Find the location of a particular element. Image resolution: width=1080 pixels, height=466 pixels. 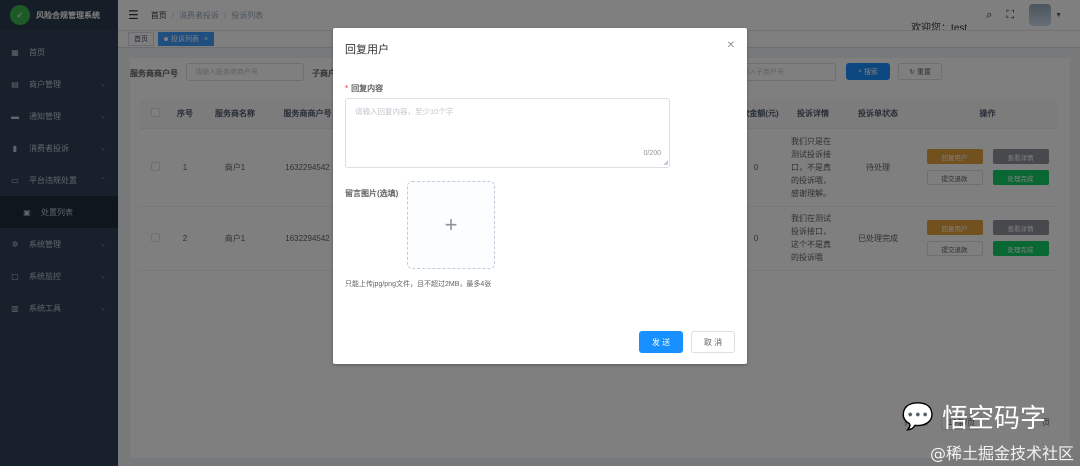

dialog-title: 回复用户 is located at coordinates (367, 50).